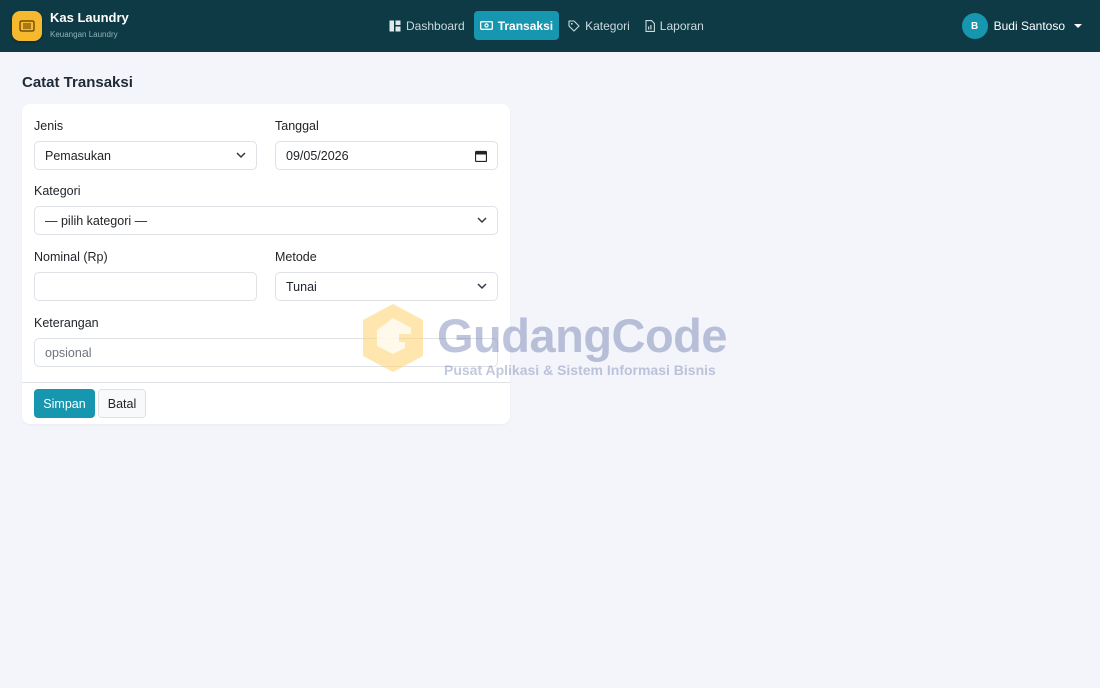  Describe the element at coordinates (435, 25) in the screenshot. I see `nav-dashboard-label: Dashboard` at that location.